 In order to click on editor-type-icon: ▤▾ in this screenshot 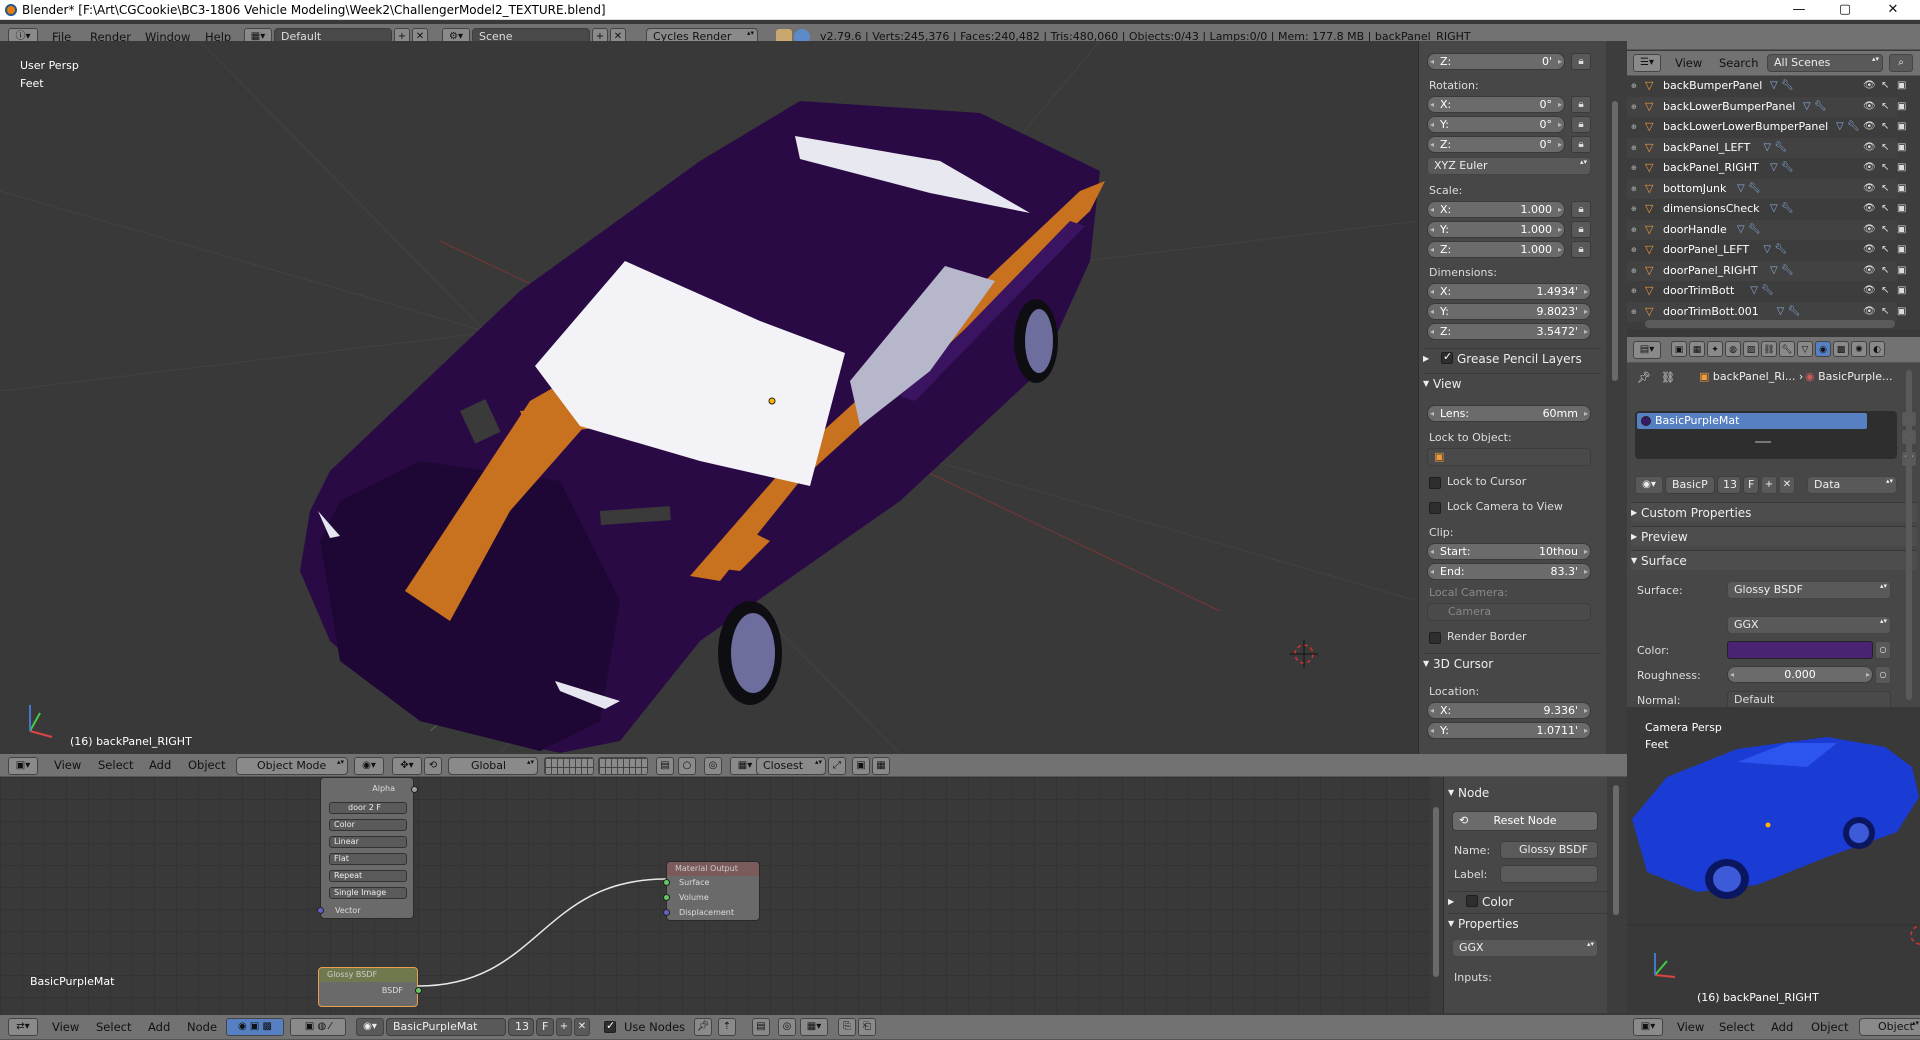, I will do `click(1647, 350)`.